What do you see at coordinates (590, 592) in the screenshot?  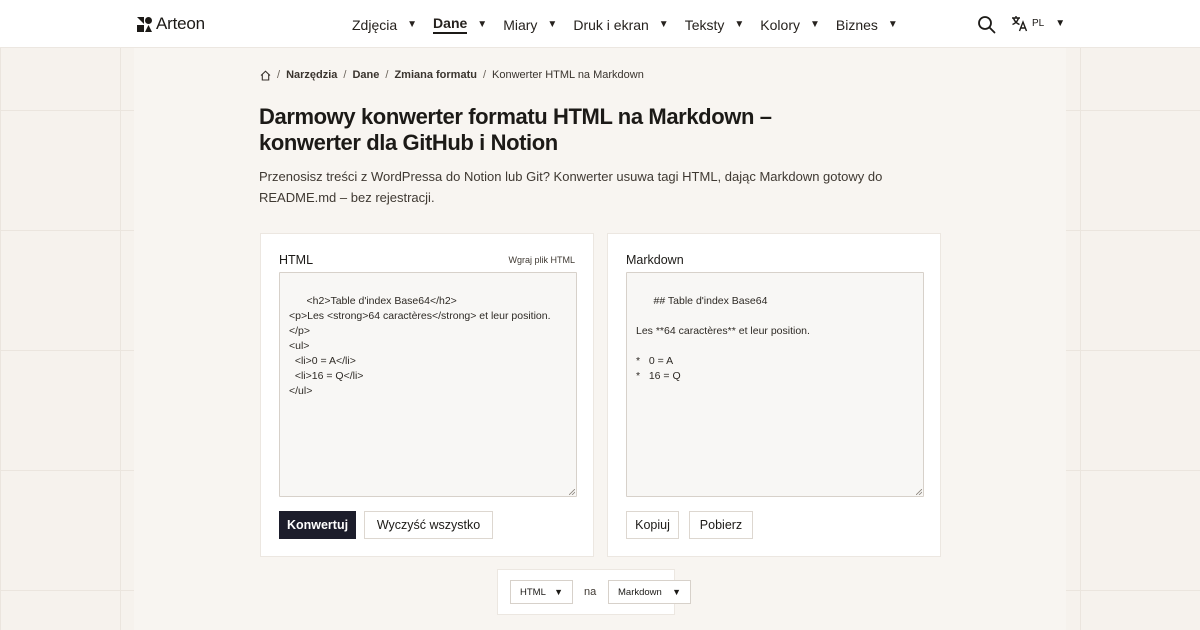 I see `format-separator-label: na` at bounding box center [590, 592].